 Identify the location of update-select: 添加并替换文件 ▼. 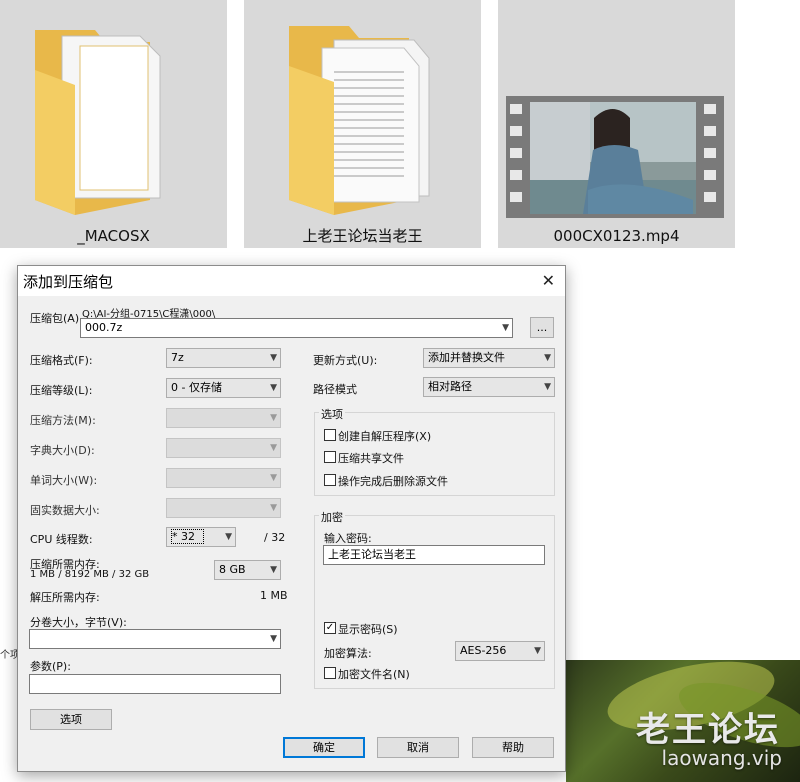
(489, 358).